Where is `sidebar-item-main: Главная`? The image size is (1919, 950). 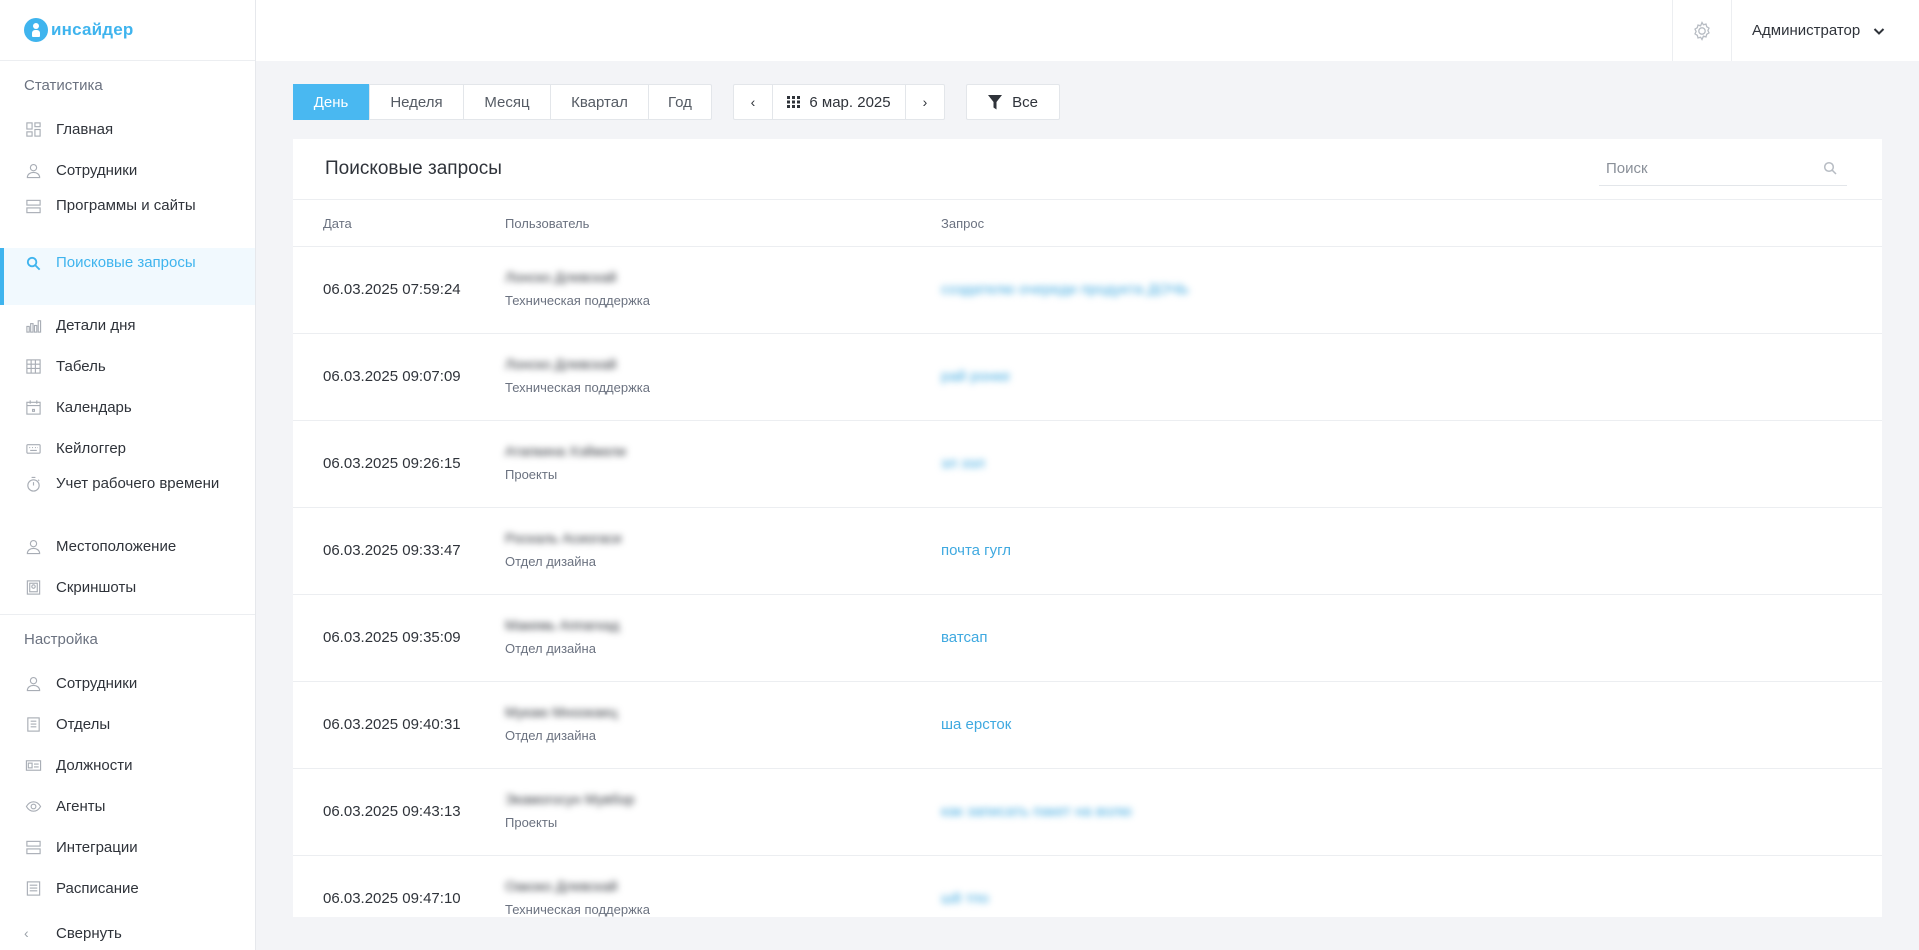
sidebar-item-main: Главная is located at coordinates (127, 129).